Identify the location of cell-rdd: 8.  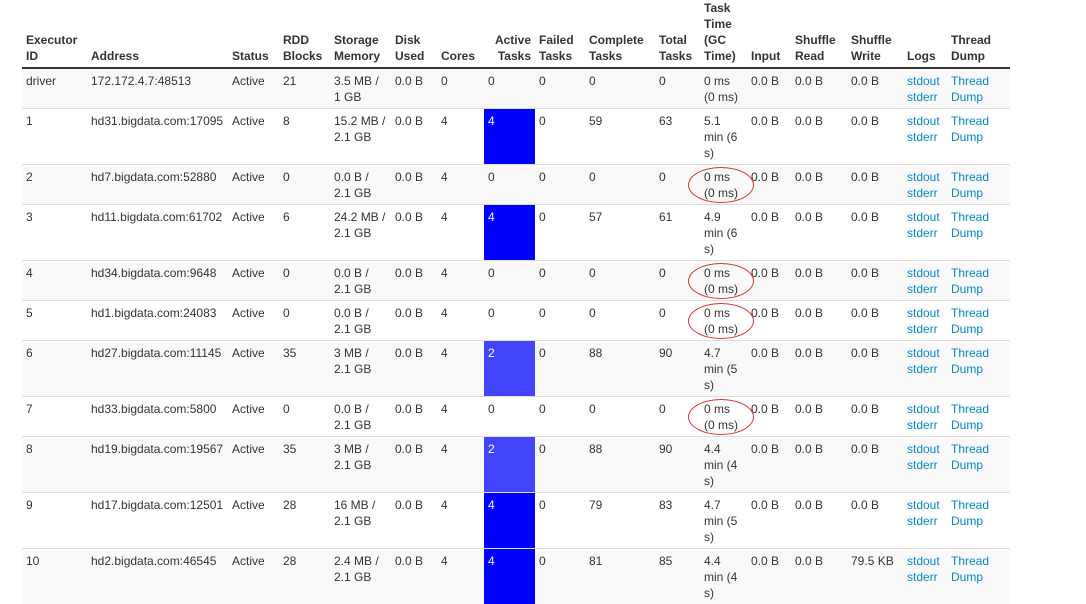
(304, 137).